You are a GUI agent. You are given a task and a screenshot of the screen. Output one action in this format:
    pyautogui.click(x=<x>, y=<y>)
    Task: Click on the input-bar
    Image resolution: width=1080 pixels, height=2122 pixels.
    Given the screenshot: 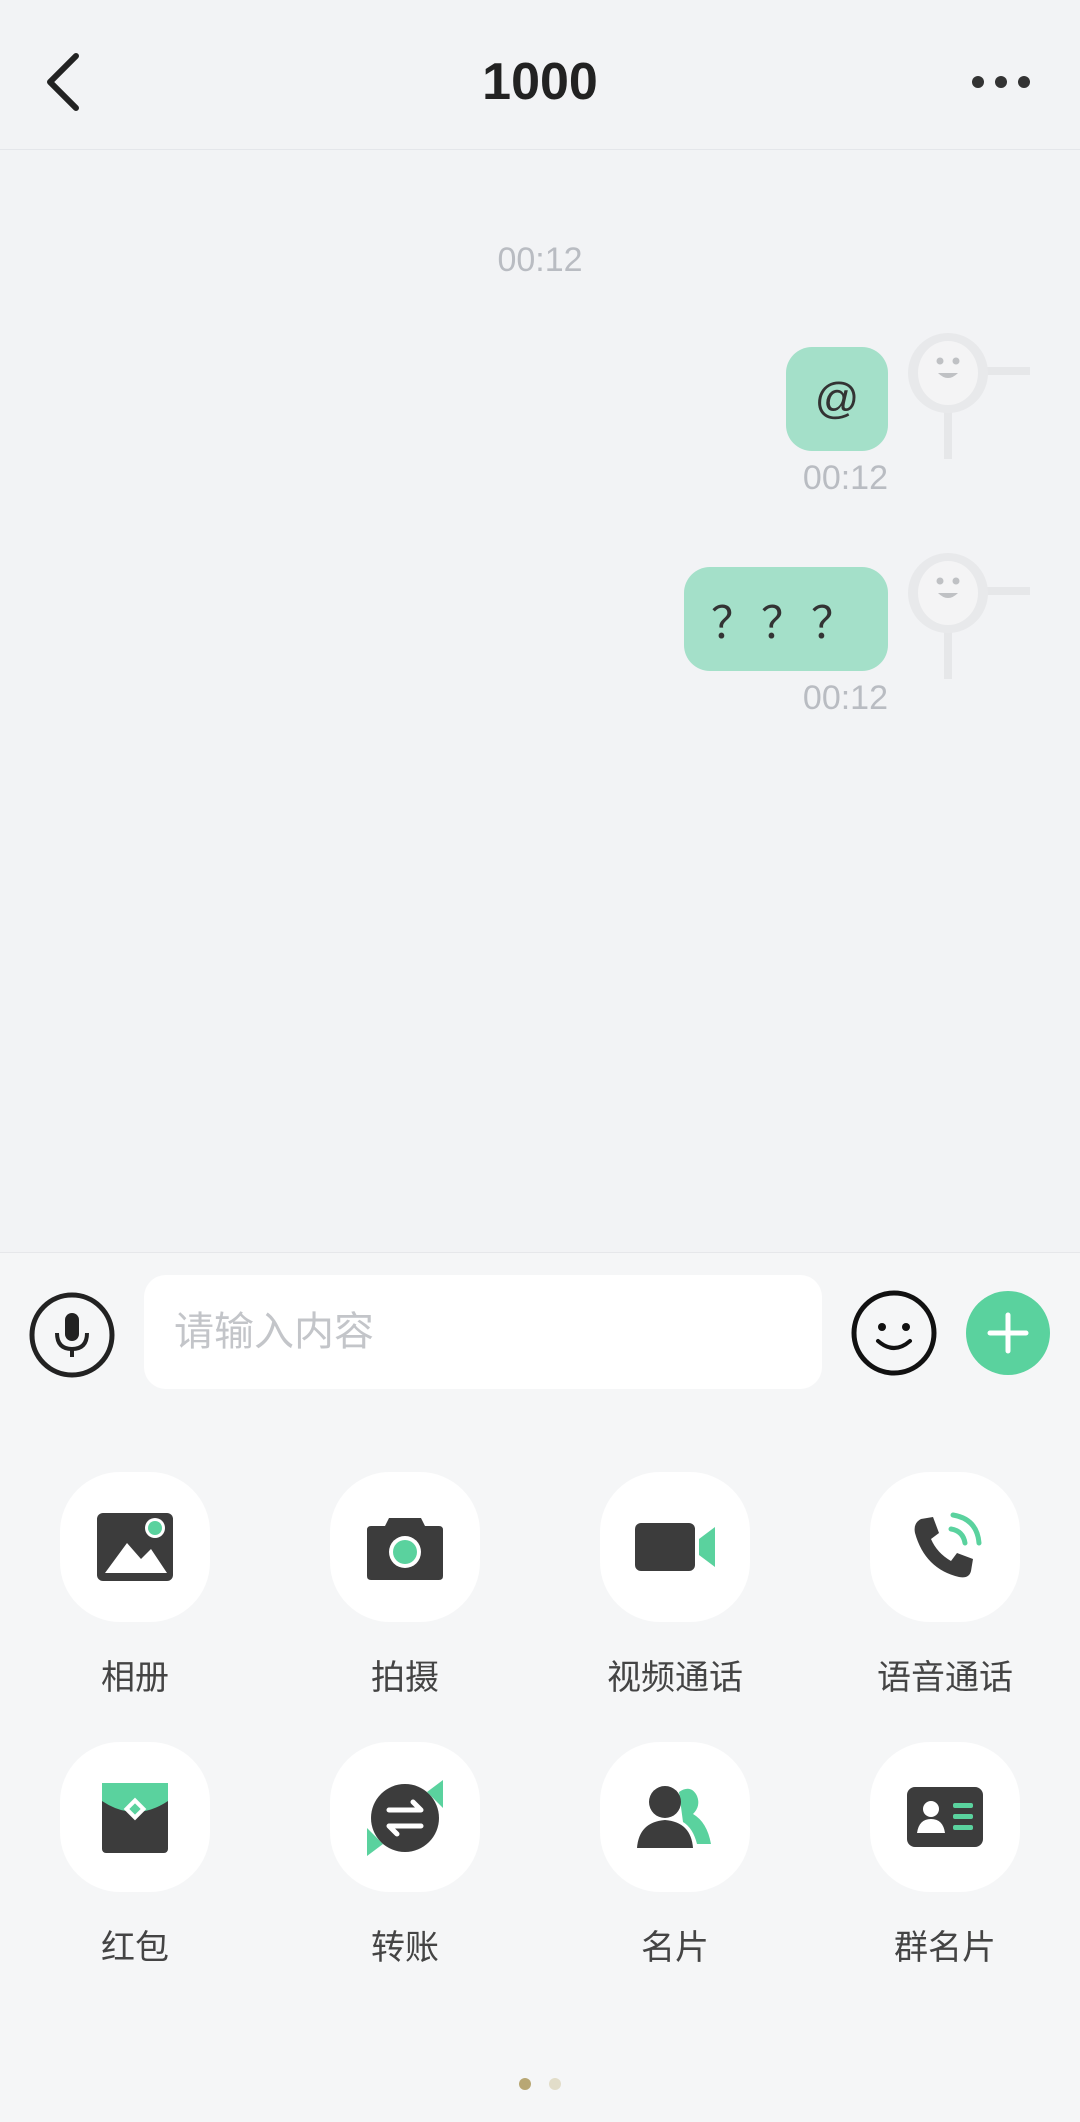 What is the action you would take?
    pyautogui.click(x=540, y=1327)
    